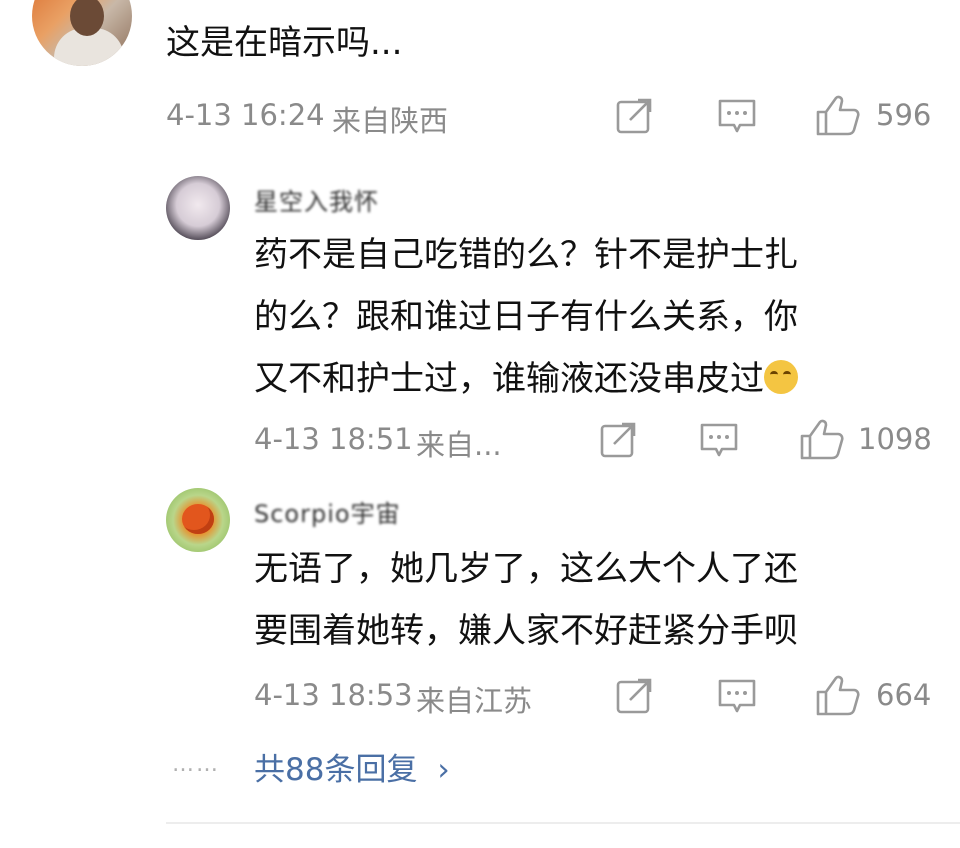 The height and width of the screenshot is (848, 960). Describe the element at coordinates (443, 770) in the screenshot. I see `chevron-right-icon: ›` at that location.